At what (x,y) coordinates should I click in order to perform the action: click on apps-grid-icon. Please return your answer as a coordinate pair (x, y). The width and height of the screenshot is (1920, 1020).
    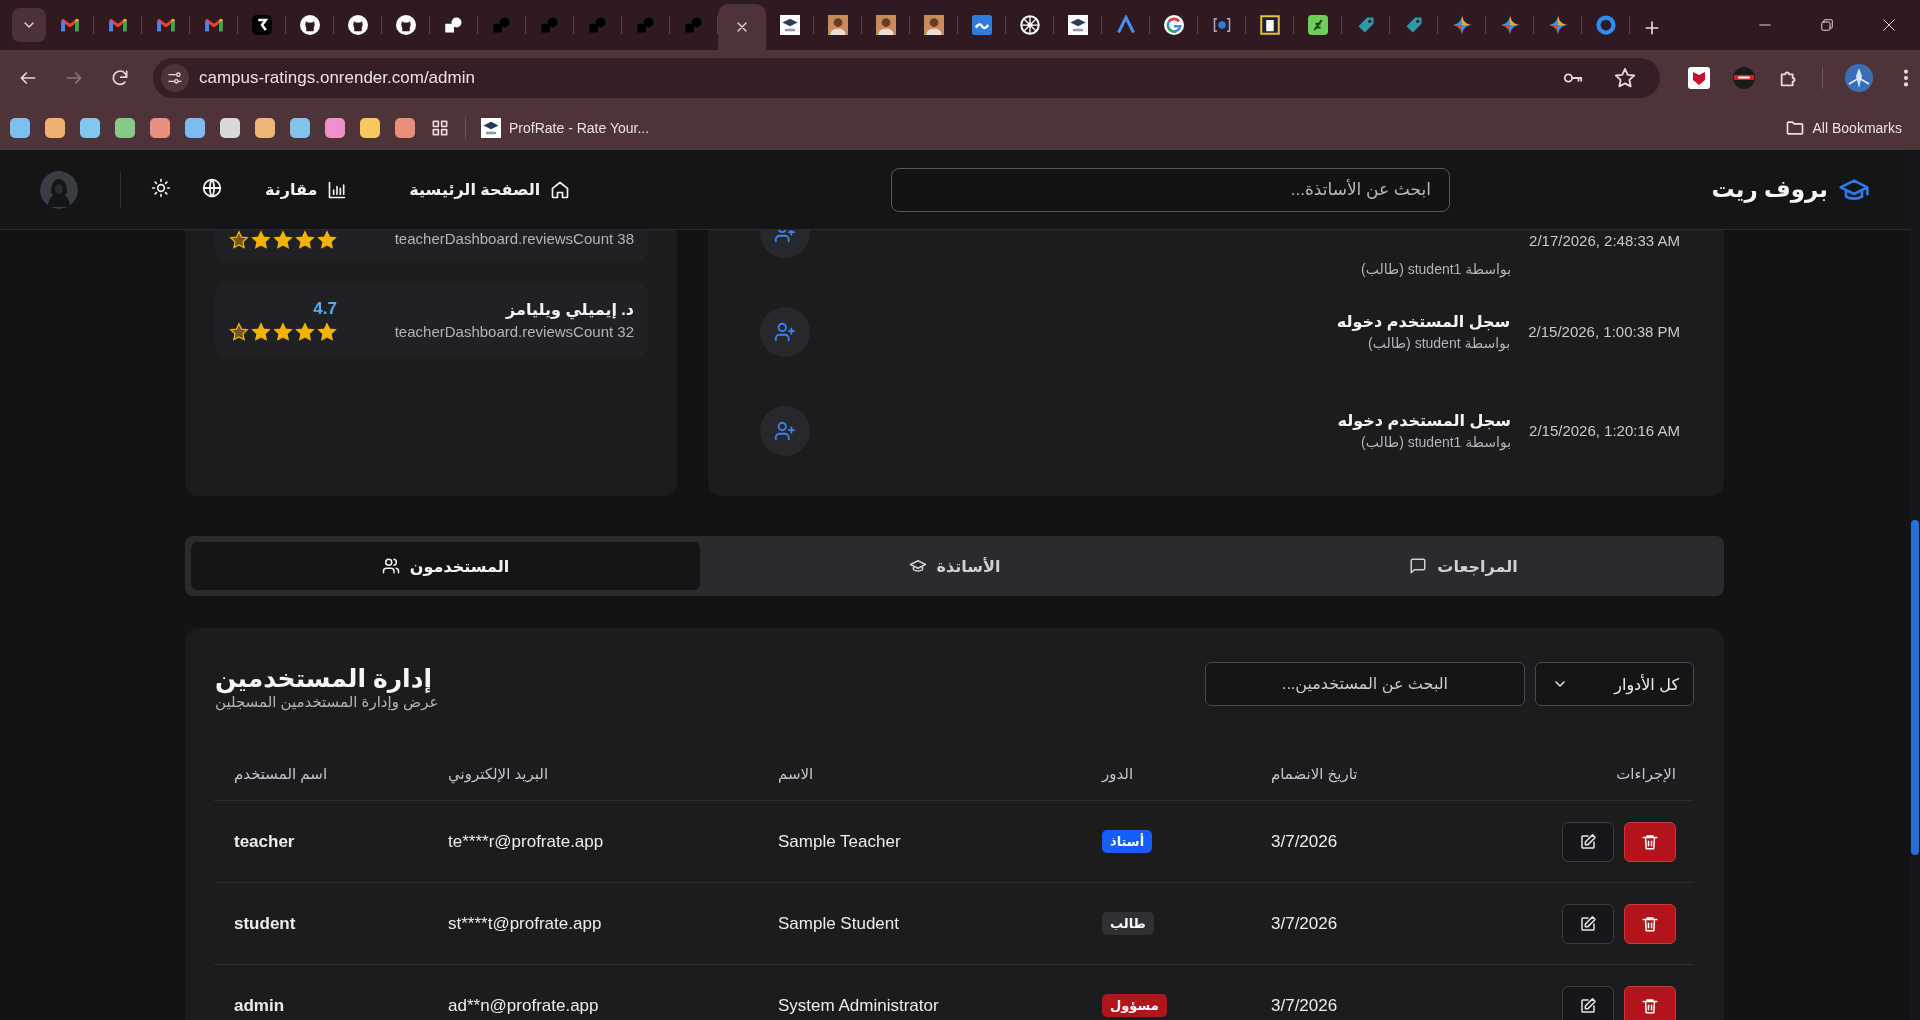
    Looking at the image, I should click on (440, 128).